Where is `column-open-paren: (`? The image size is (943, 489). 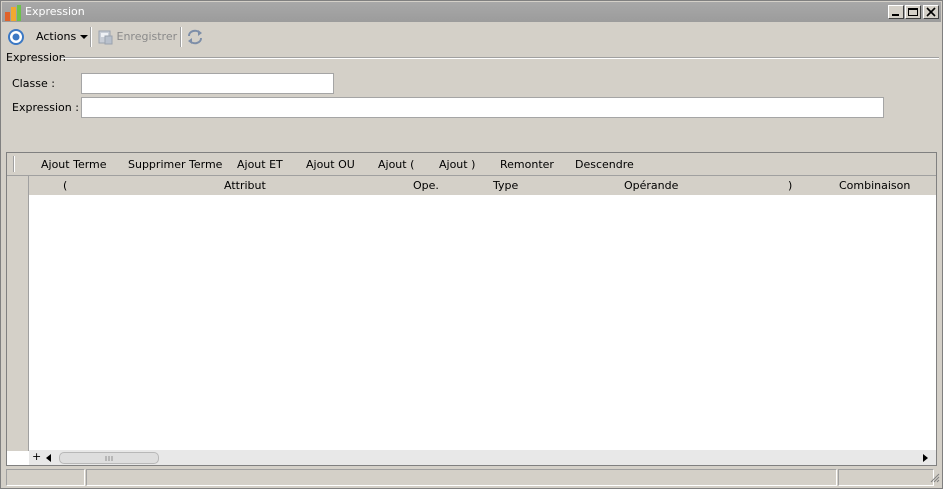
column-open-paren: ( is located at coordinates (65, 185).